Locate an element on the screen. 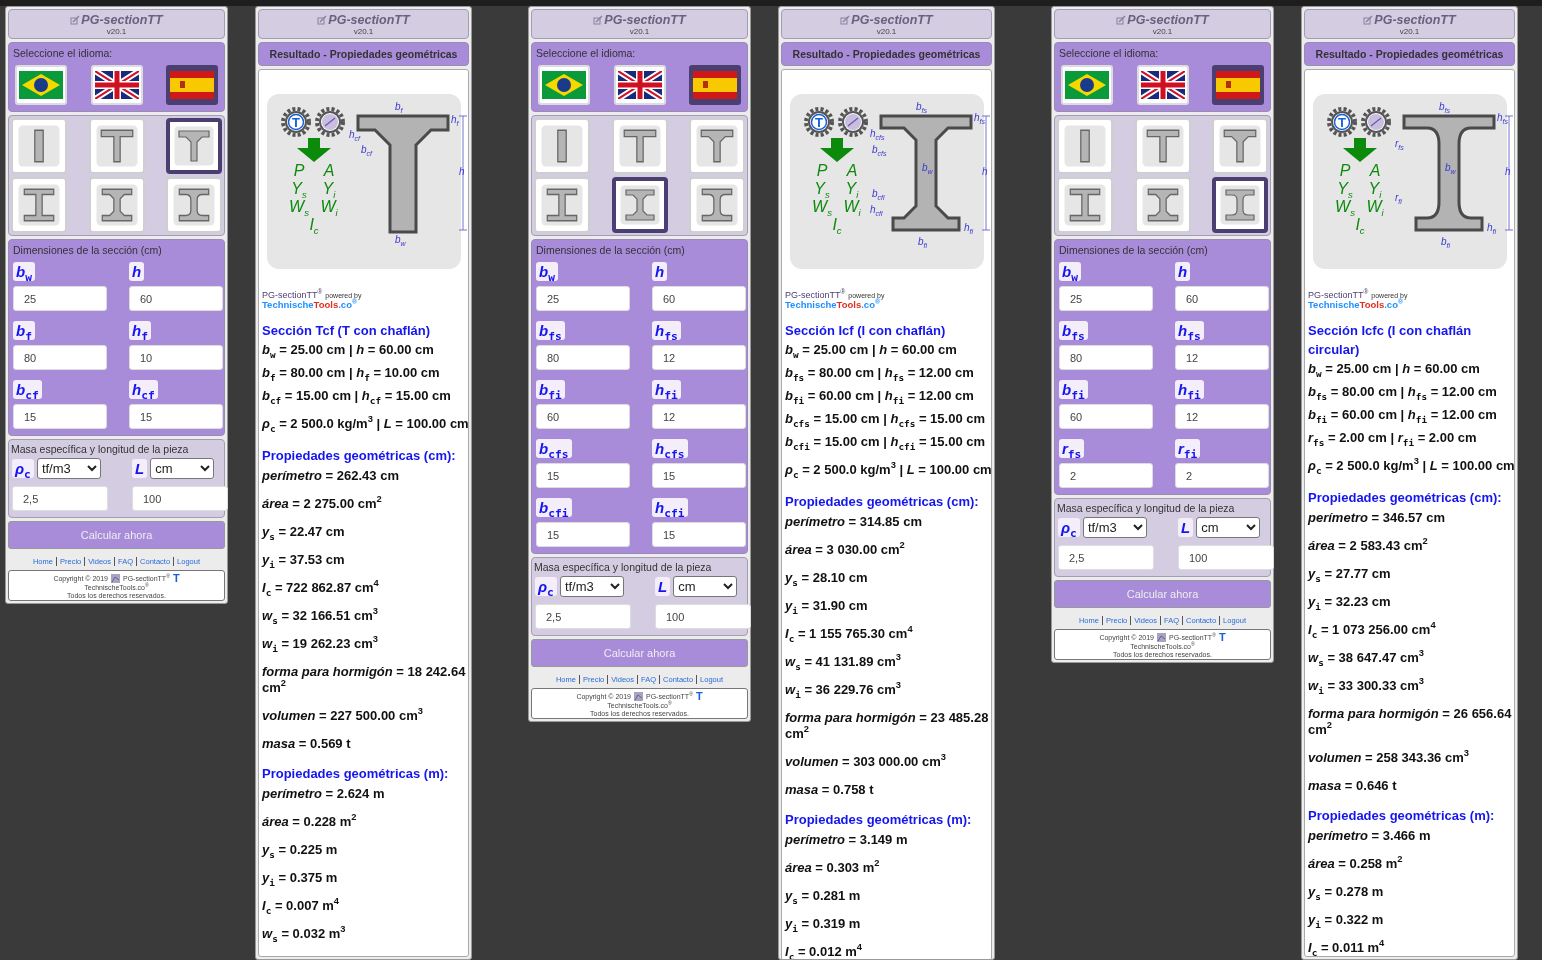 This screenshot has height=960, width=1542. property-symbol: W$_{s}$ is located at coordinates (299, 207).